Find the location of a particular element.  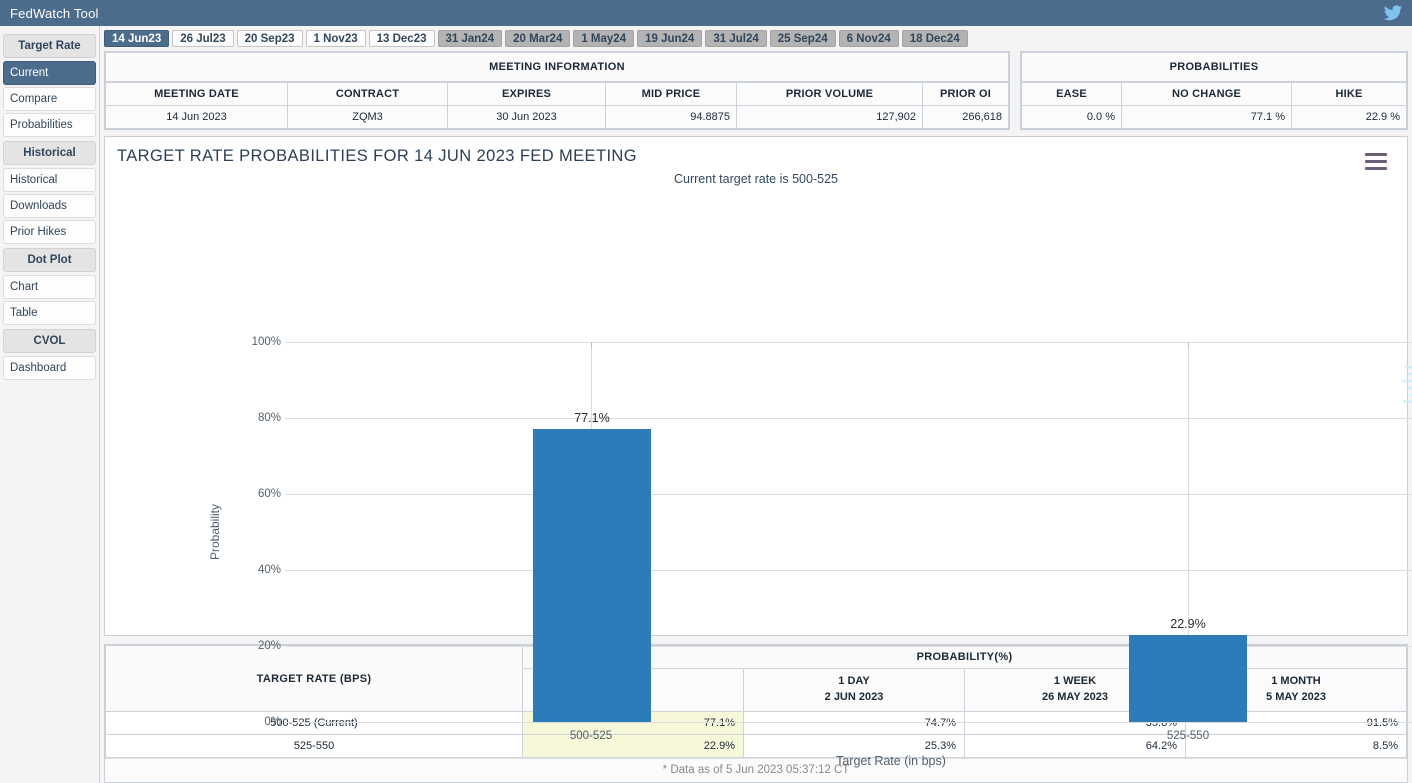

cell-meeting-date: 14 Jun 2023 is located at coordinates (196, 117).